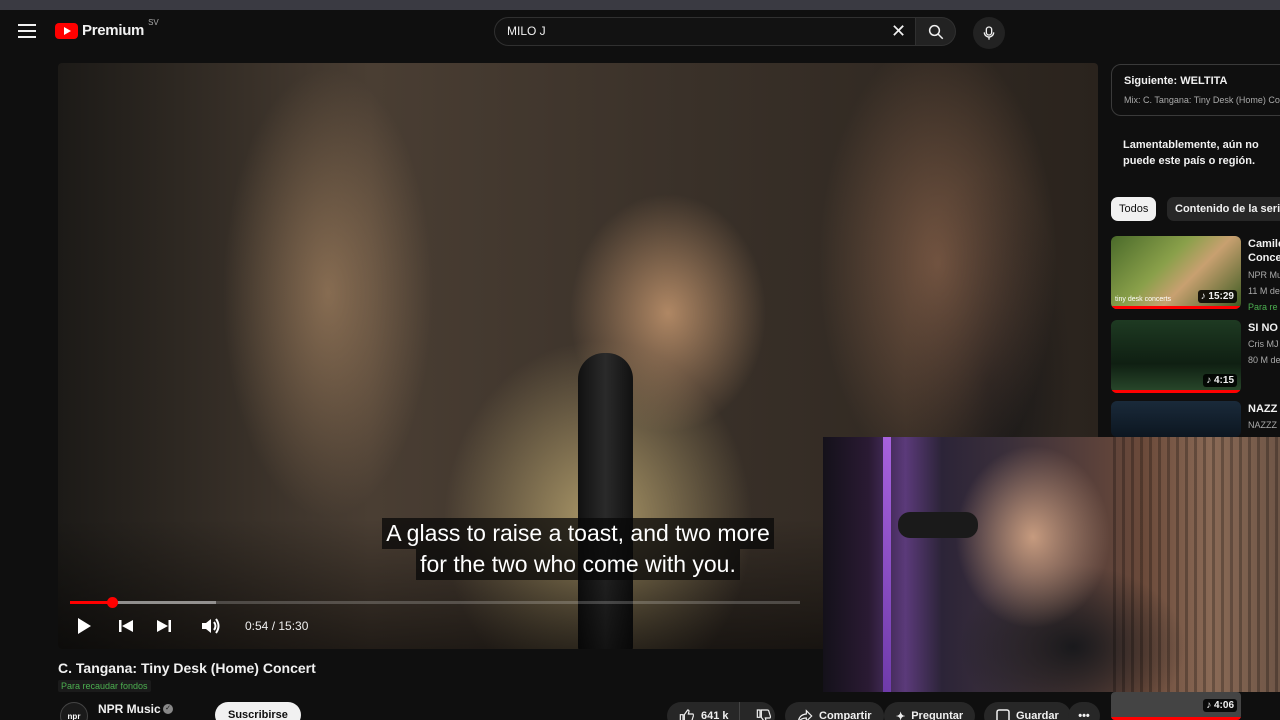 This screenshot has width=1280, height=720. I want to click on search-button, so click(936, 31).